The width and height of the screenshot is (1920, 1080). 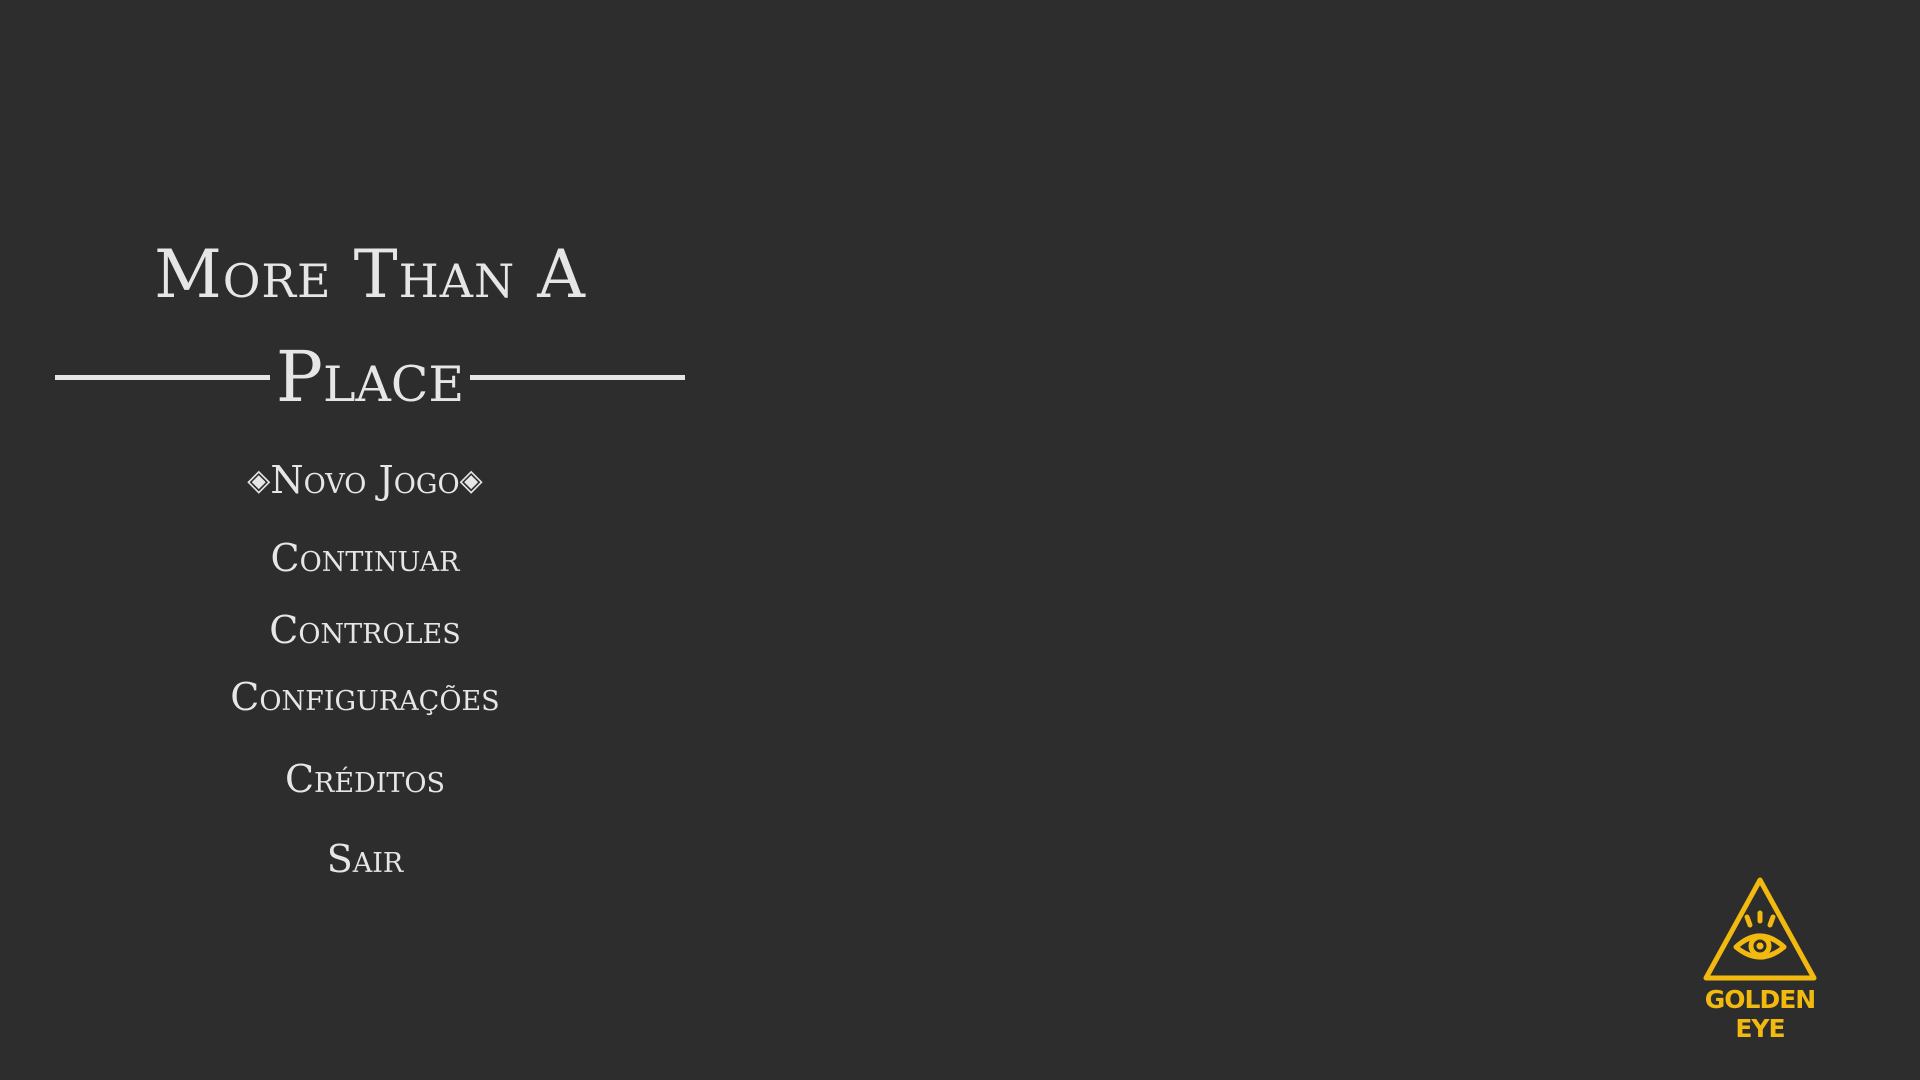 I want to click on menu-item-label: Novo Jogo, so click(x=365, y=480).